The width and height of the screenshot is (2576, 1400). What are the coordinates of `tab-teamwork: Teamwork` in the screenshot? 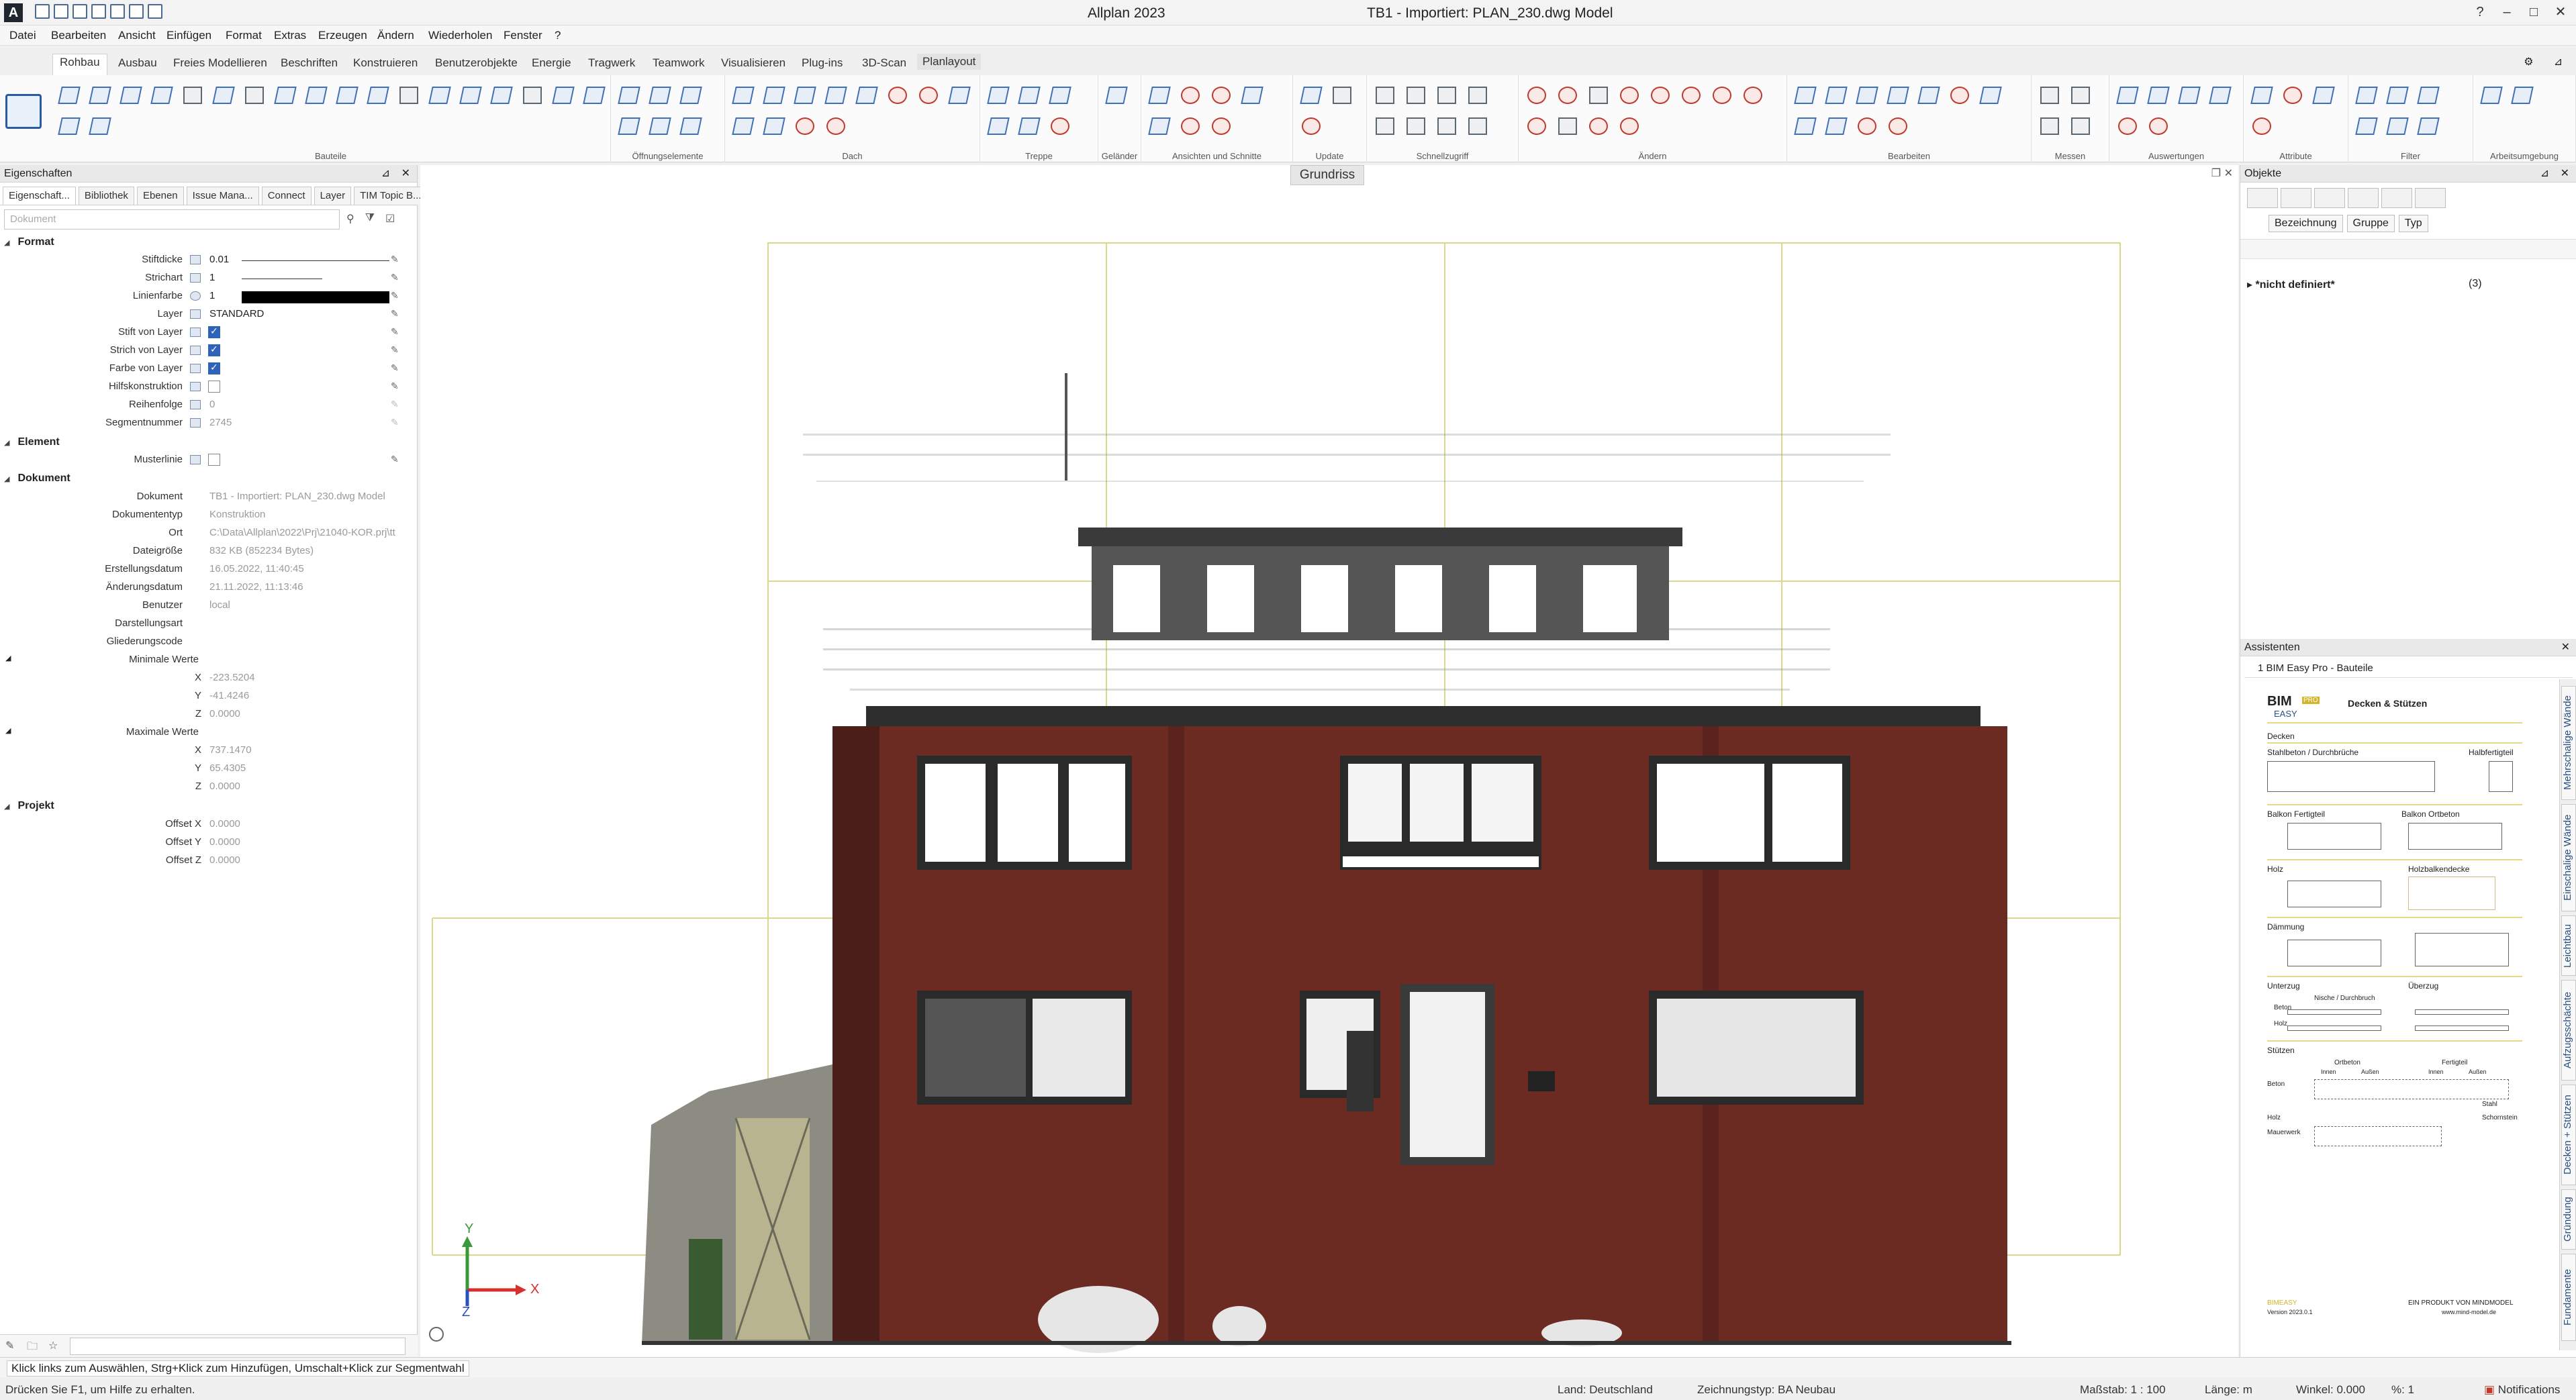 It's located at (678, 63).